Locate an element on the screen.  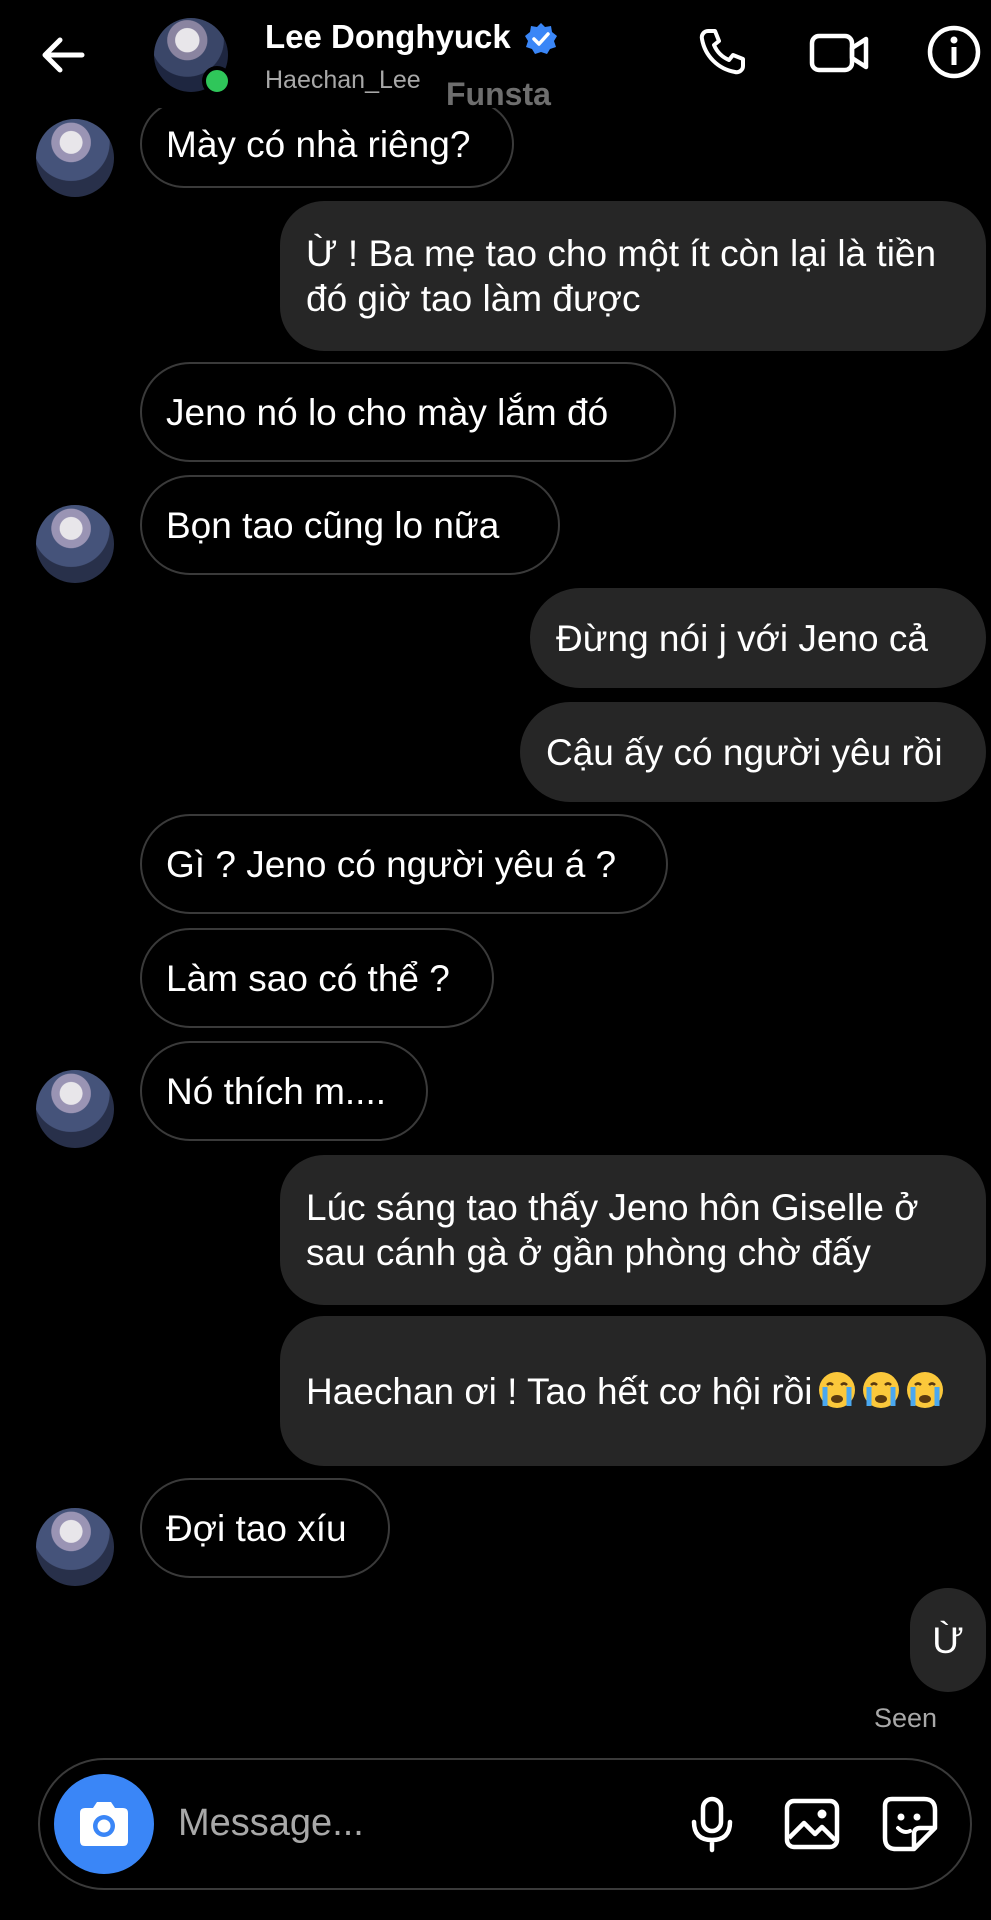
camera-icon is located at coordinates (104, 1824).